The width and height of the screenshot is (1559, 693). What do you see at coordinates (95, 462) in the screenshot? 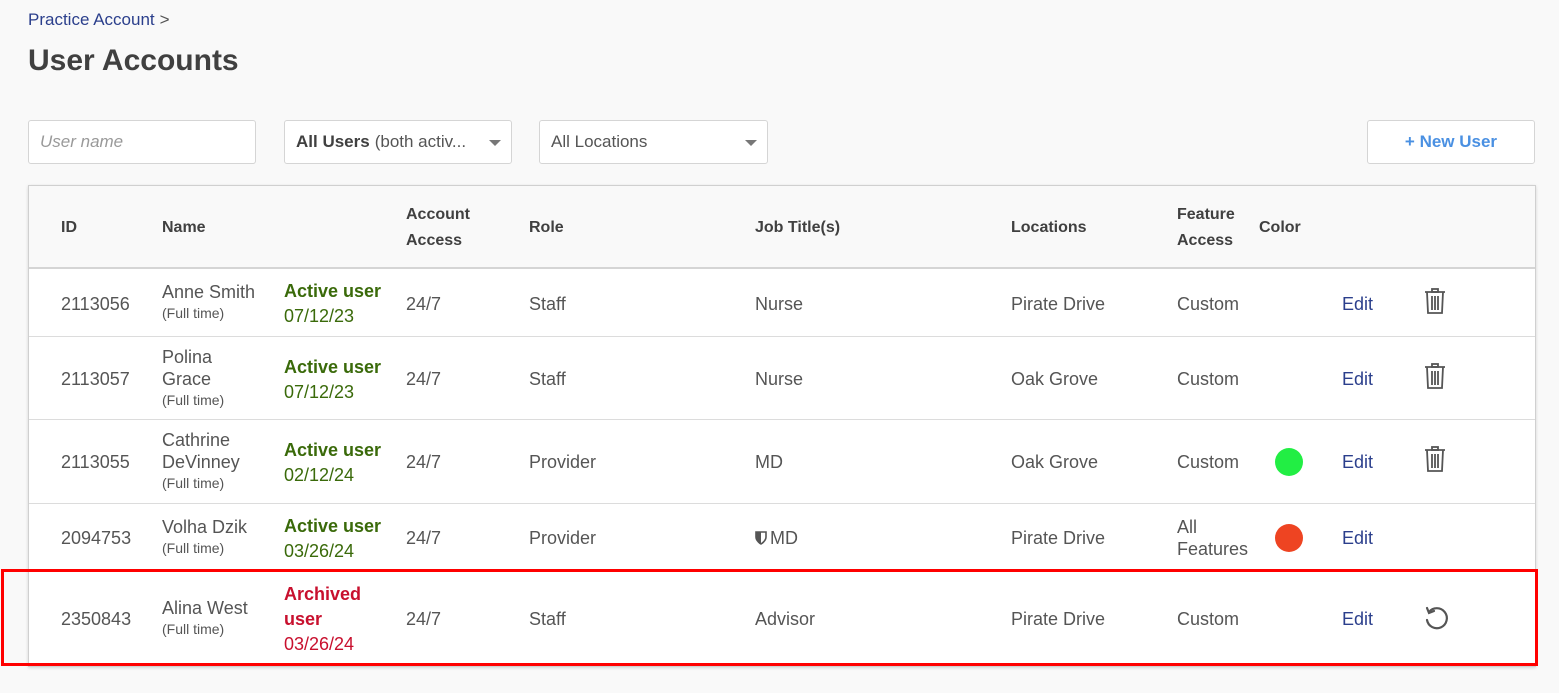
I see `user-id: 2113055` at bounding box center [95, 462].